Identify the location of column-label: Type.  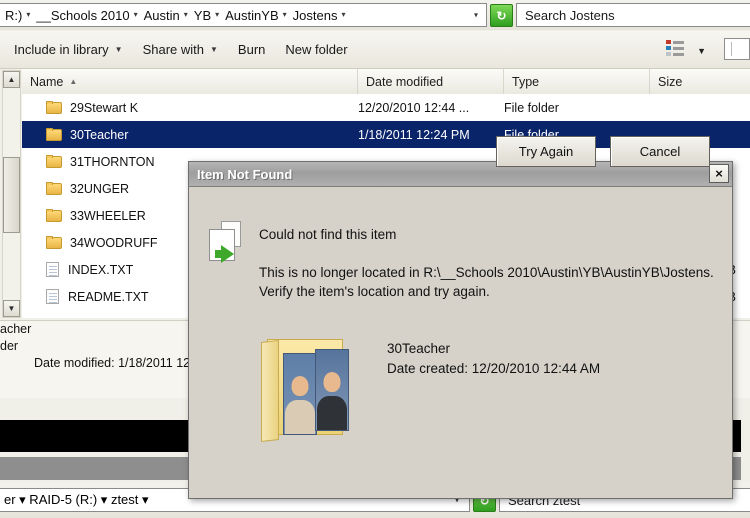
(526, 81).